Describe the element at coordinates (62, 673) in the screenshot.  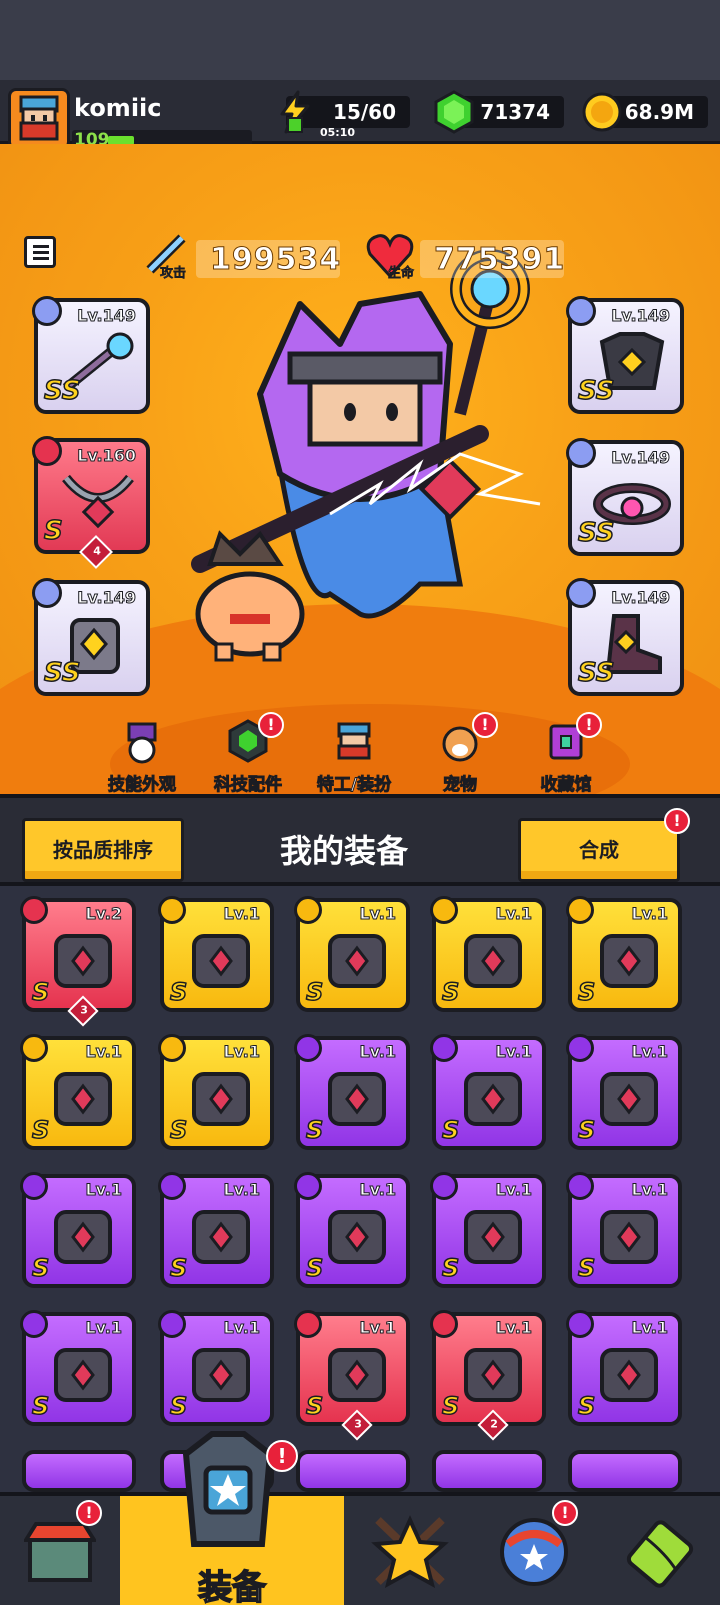
I see `equip-quality: SS` at that location.